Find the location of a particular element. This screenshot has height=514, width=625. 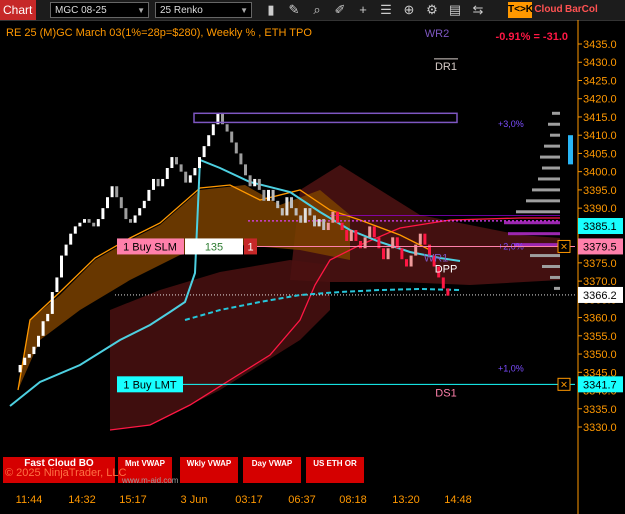

crosshair-icon: + is located at coordinates (363, 10).